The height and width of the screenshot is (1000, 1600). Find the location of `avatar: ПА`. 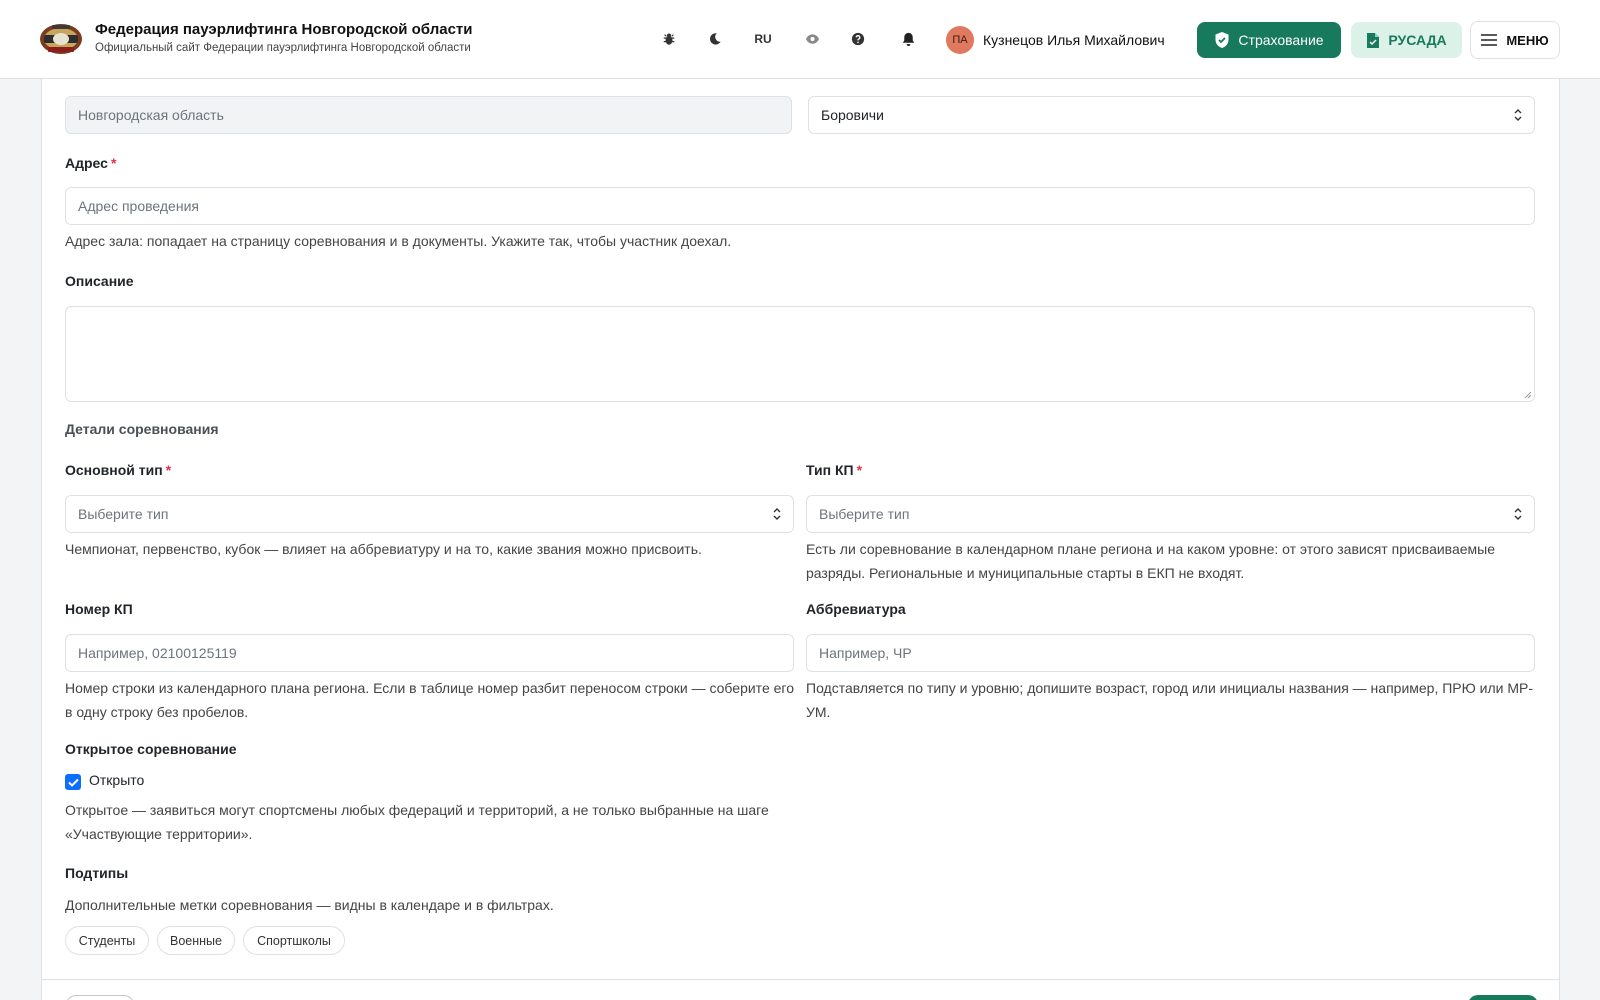

avatar: ПА is located at coordinates (960, 40).